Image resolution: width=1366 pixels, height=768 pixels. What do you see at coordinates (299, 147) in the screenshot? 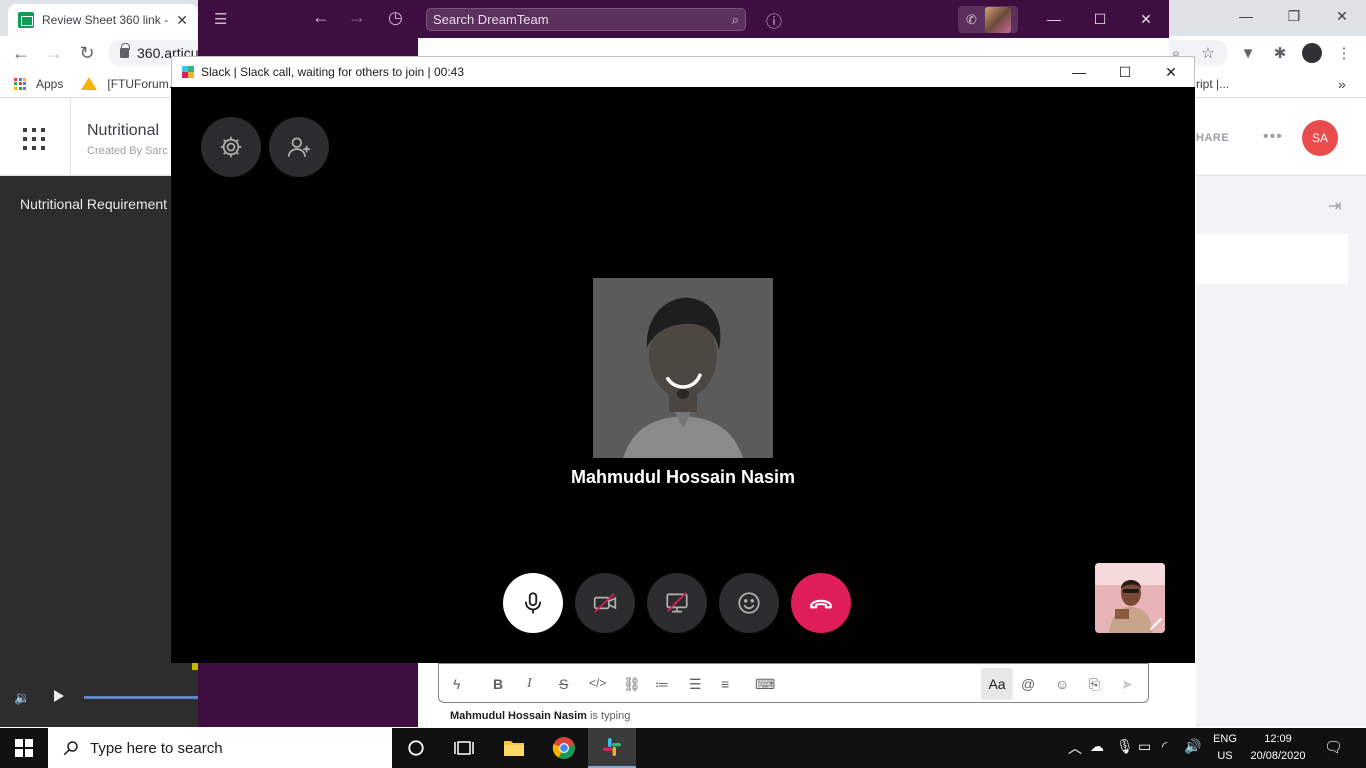
I see `add-people-button` at bounding box center [299, 147].